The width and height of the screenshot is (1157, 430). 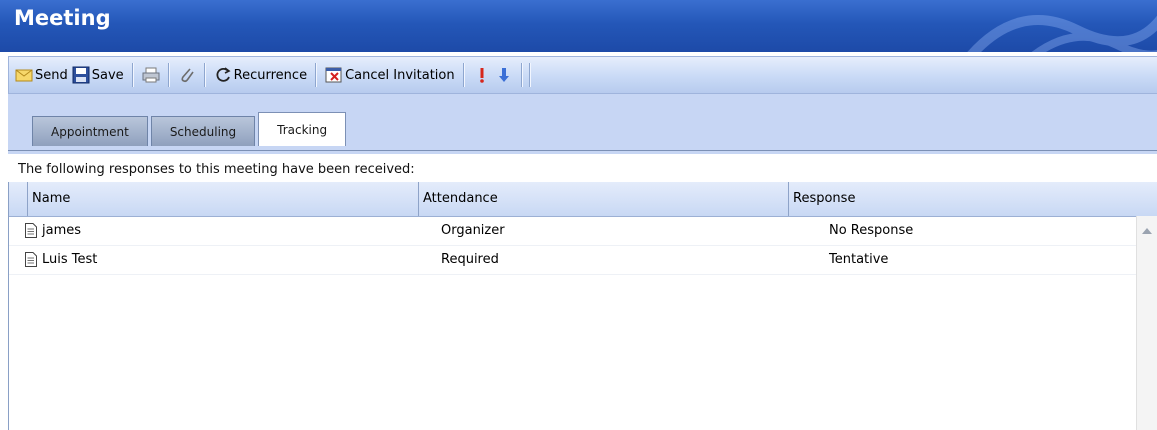 What do you see at coordinates (70, 259) in the screenshot?
I see `row-name: Luis Test` at bounding box center [70, 259].